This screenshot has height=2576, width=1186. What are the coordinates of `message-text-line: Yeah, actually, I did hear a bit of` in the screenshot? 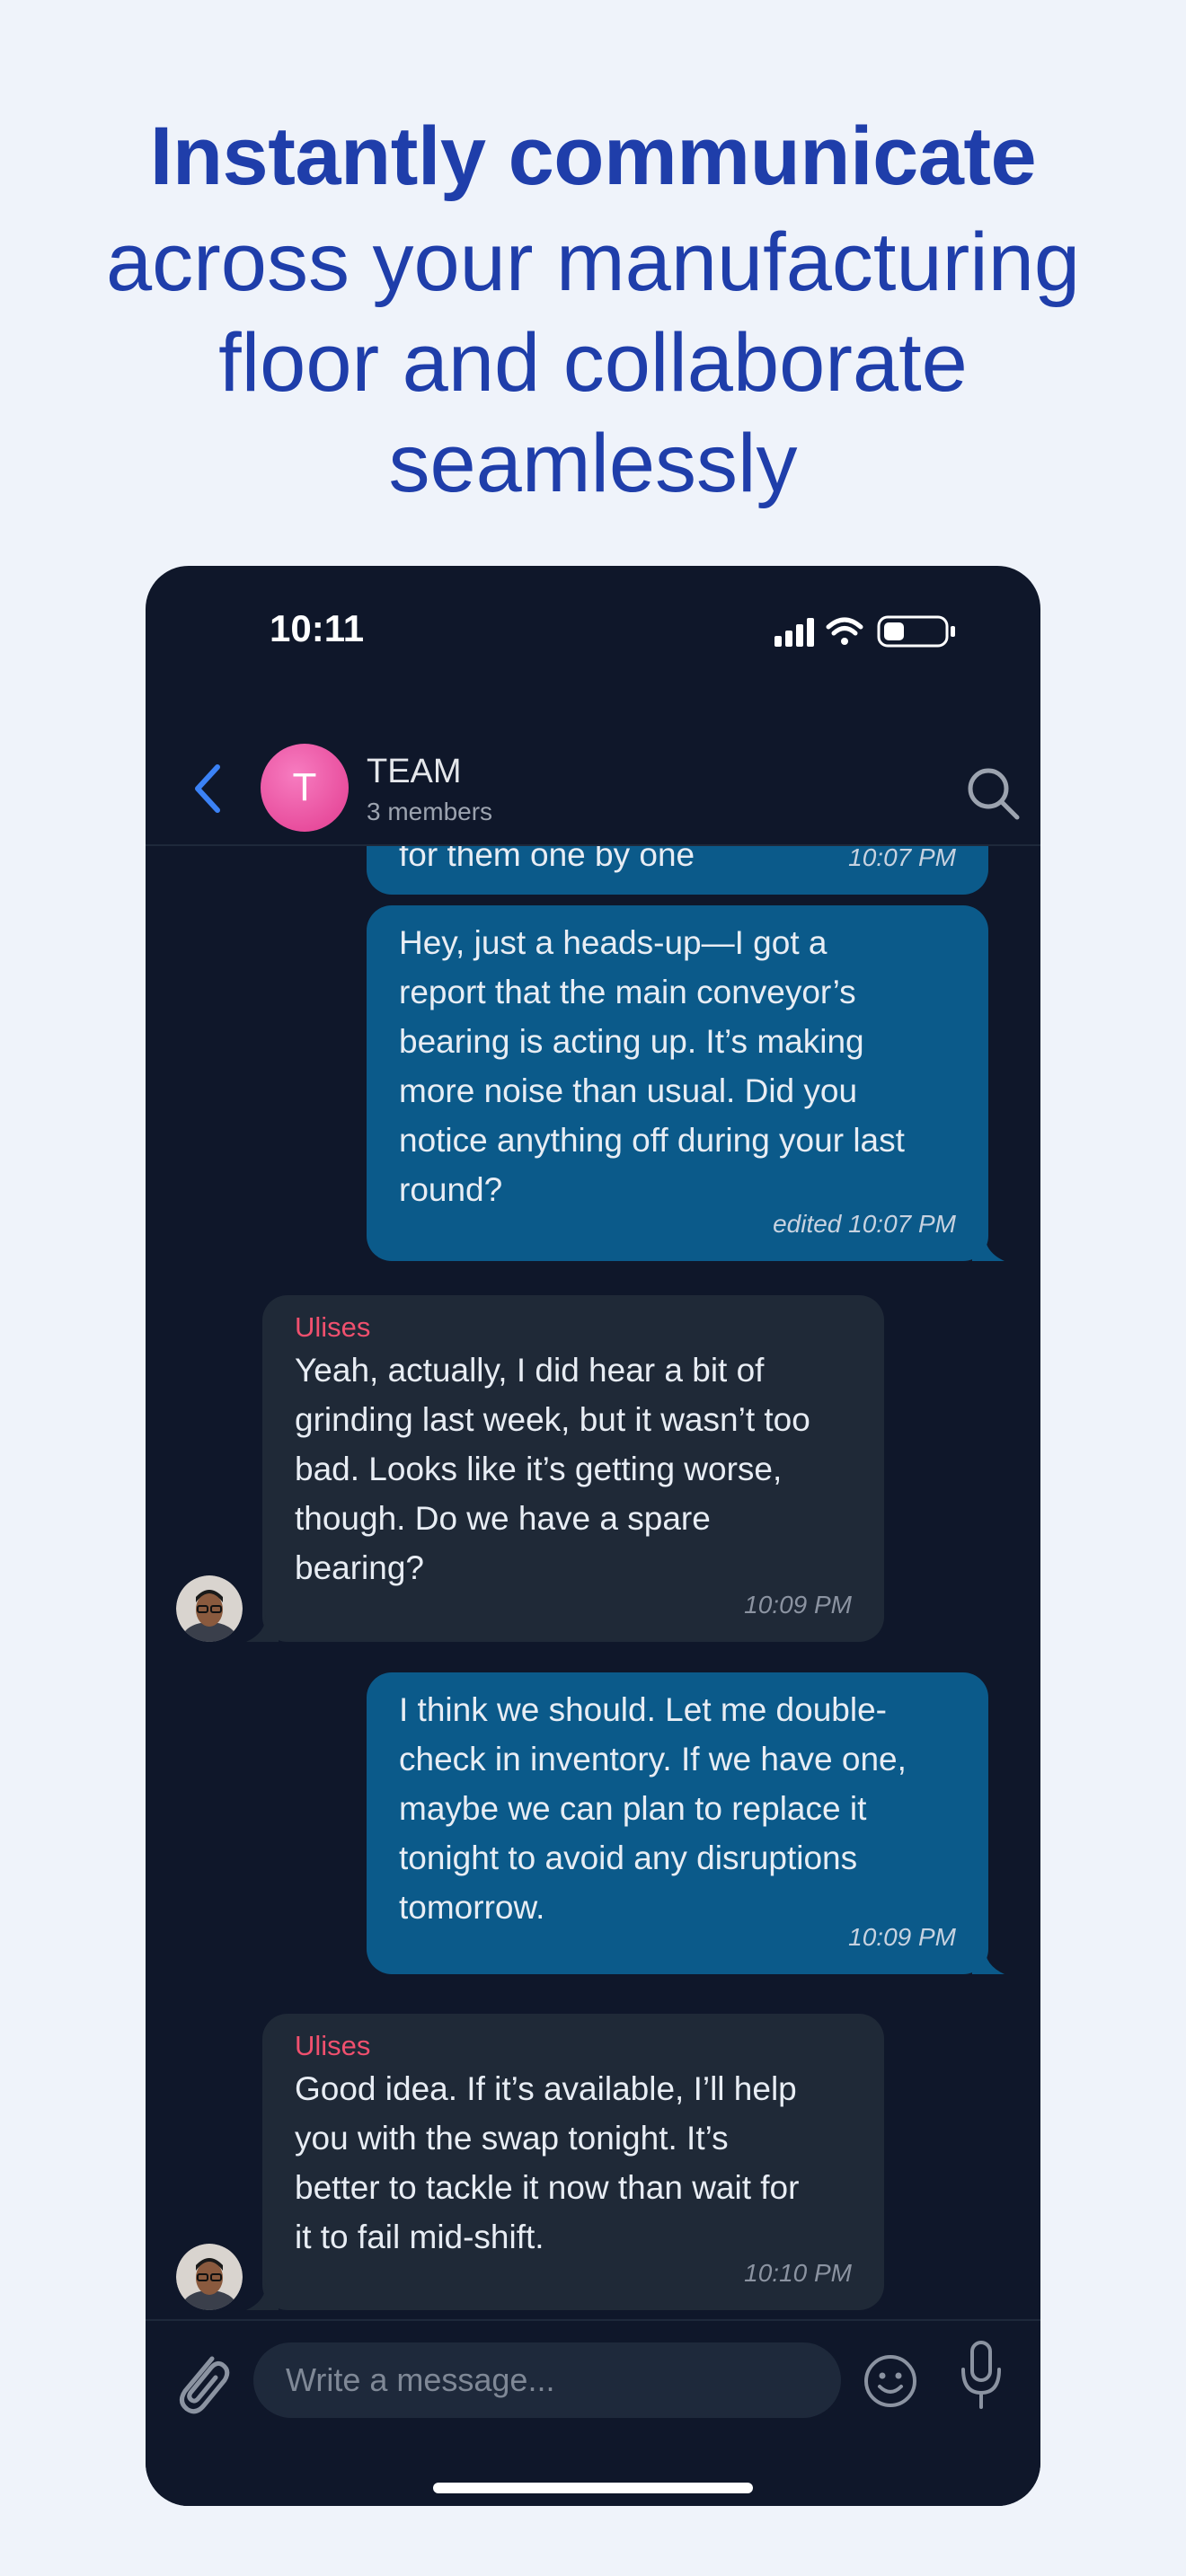 It's located at (530, 1370).